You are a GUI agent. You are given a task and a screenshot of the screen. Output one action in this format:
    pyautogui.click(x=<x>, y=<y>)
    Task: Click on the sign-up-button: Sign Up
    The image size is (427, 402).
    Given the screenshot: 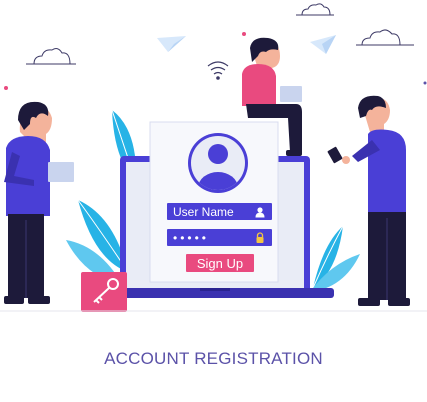 What is the action you would take?
    pyautogui.click(x=220, y=263)
    